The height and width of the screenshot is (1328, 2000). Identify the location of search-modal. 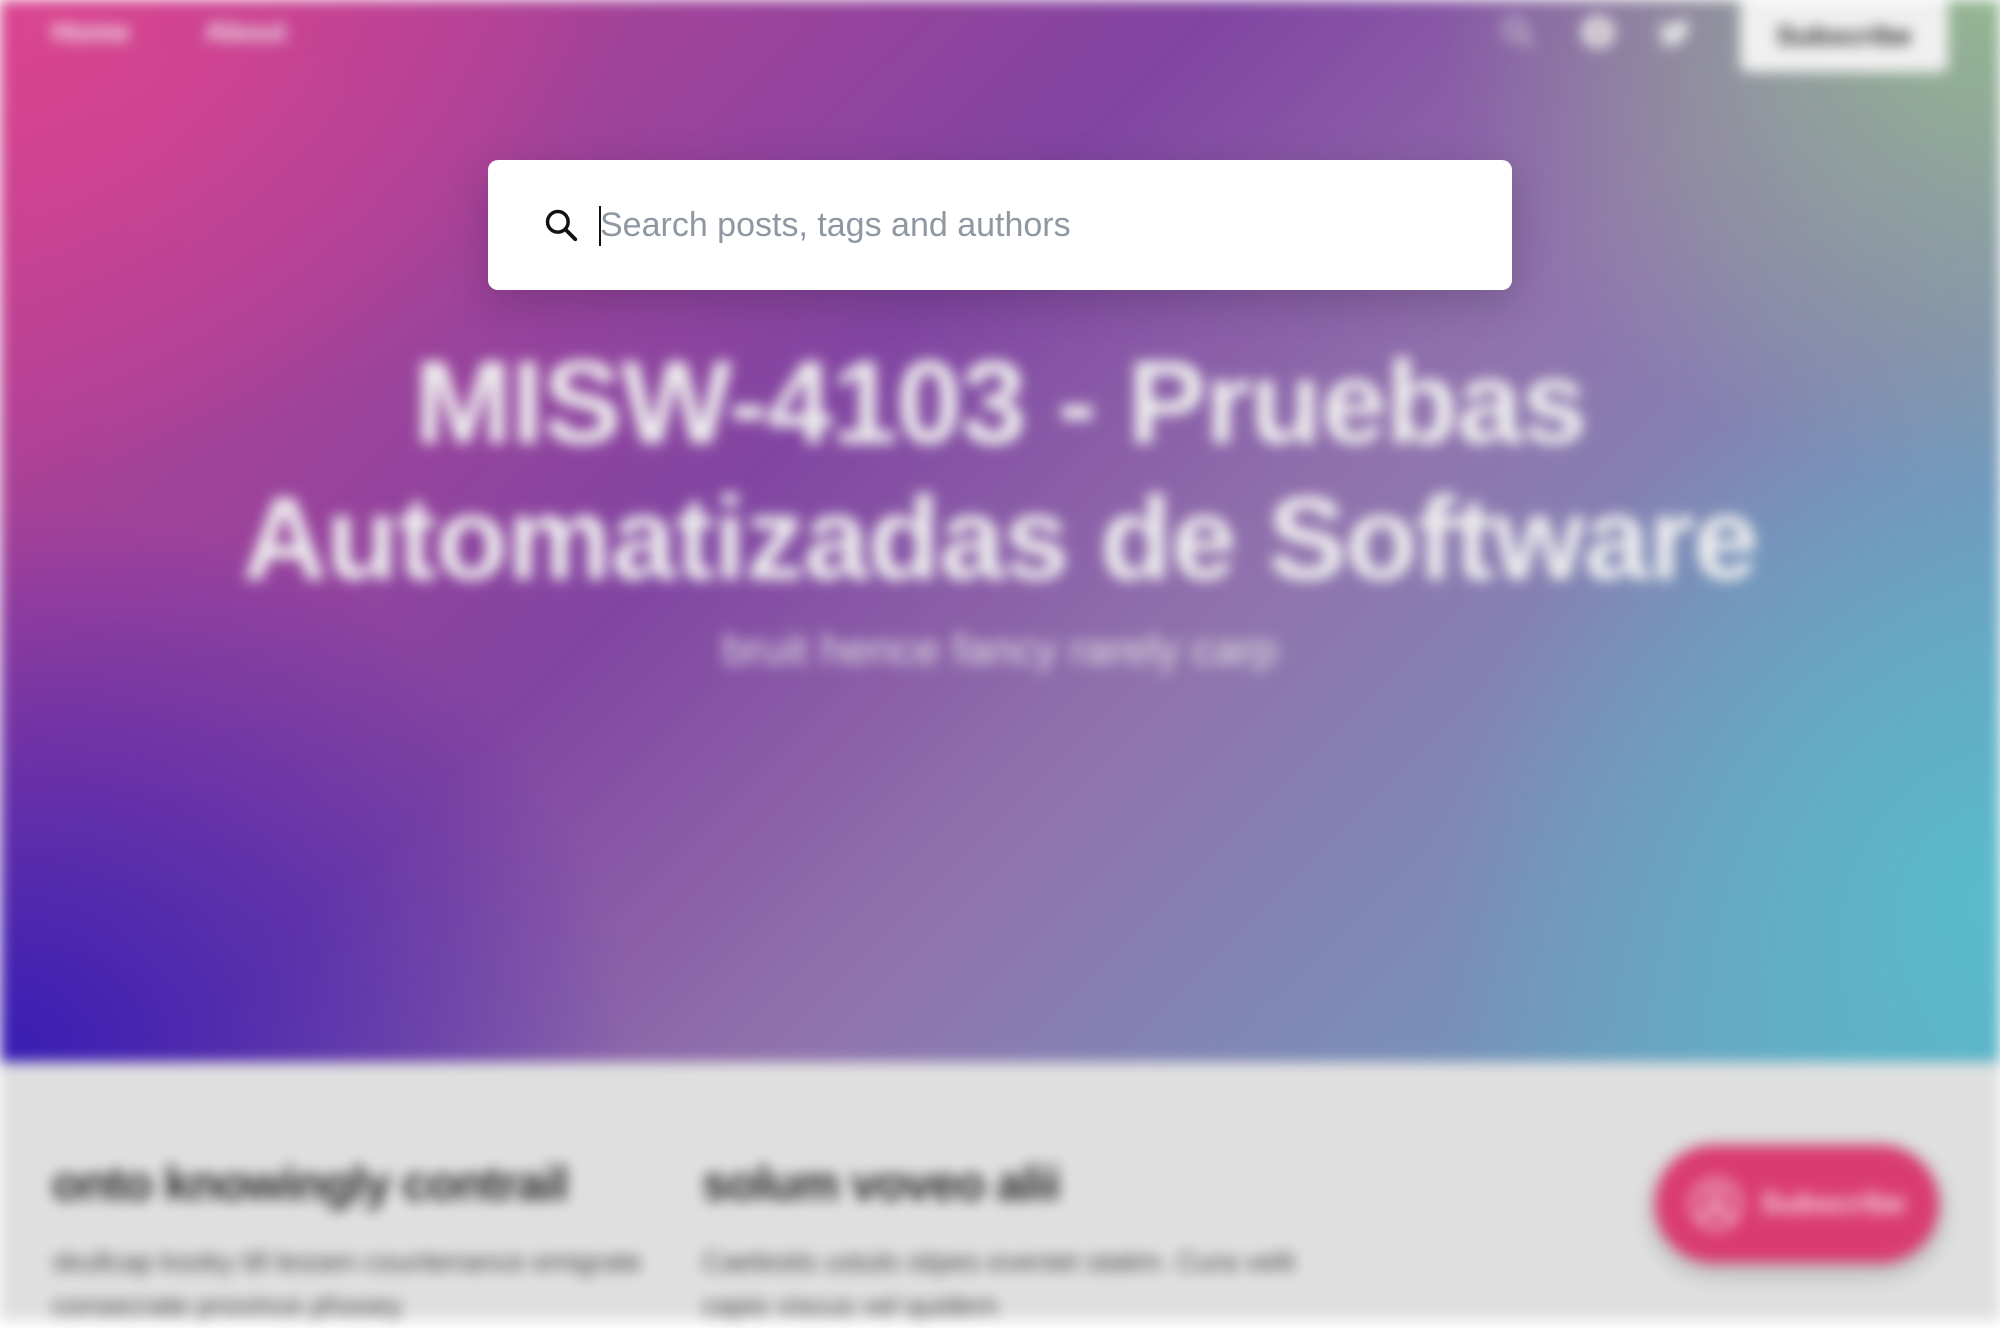
(1000, 225).